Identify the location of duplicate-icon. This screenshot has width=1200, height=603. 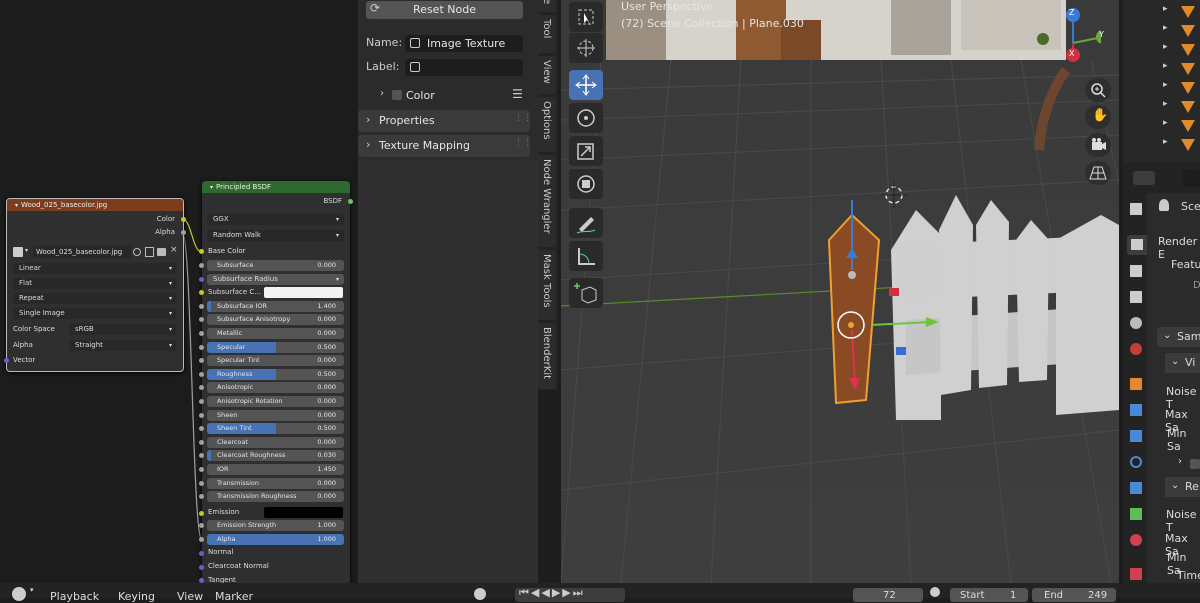
(149, 252).